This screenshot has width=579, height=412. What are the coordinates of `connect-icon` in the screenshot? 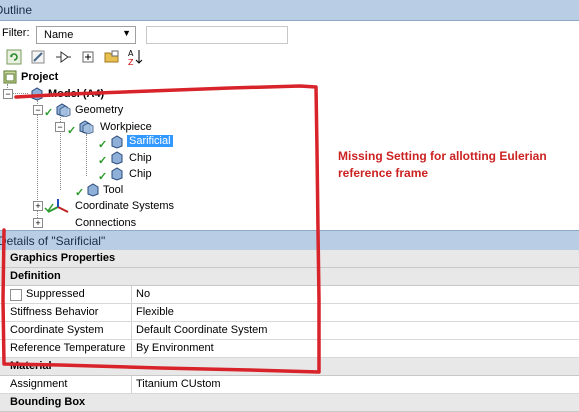 It's located at (63, 57).